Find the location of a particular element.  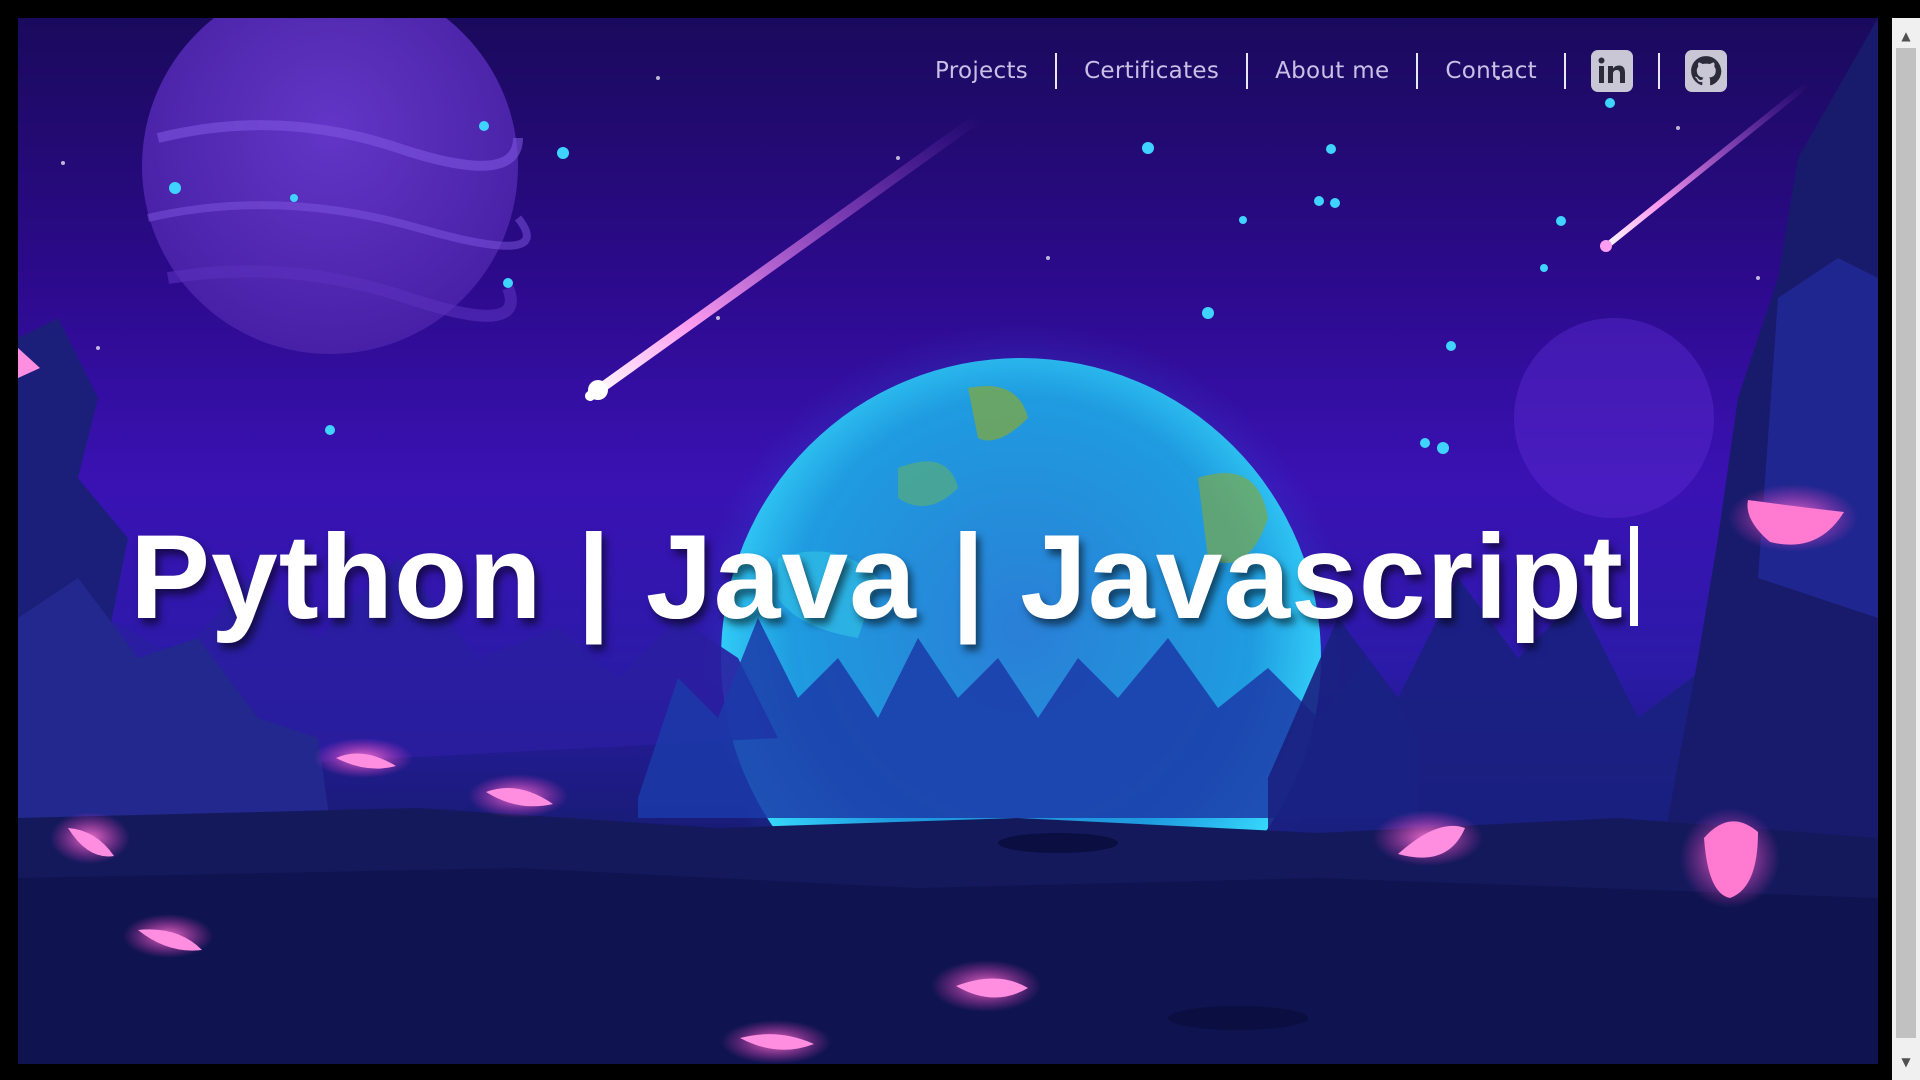

top-navigation: Projects Certificates About me Contact is located at coordinates (1330, 71).